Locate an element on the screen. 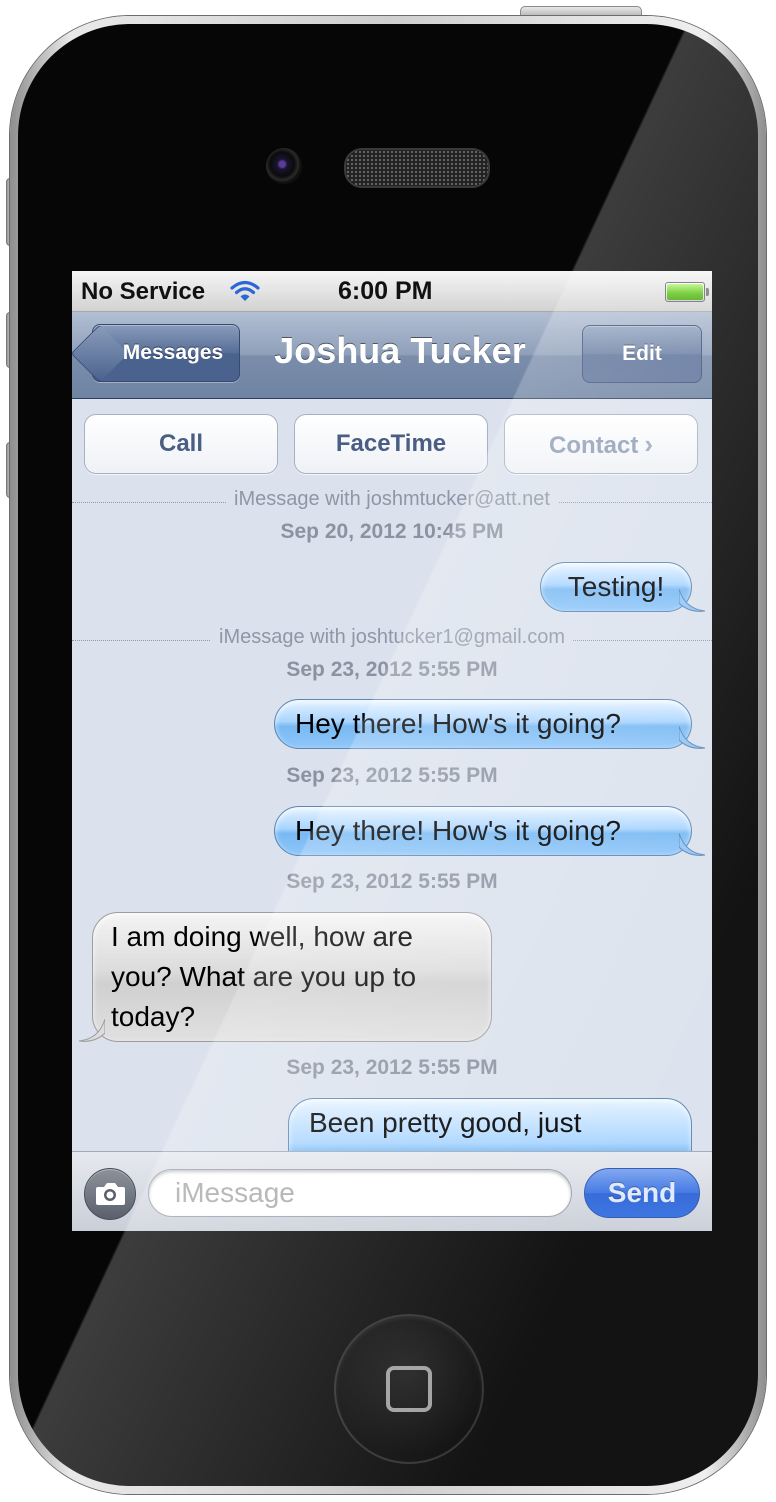 Image resolution: width=776 pixels, height=1502 pixels. status-bar: No Service 6:00 PM is located at coordinates (392, 291).